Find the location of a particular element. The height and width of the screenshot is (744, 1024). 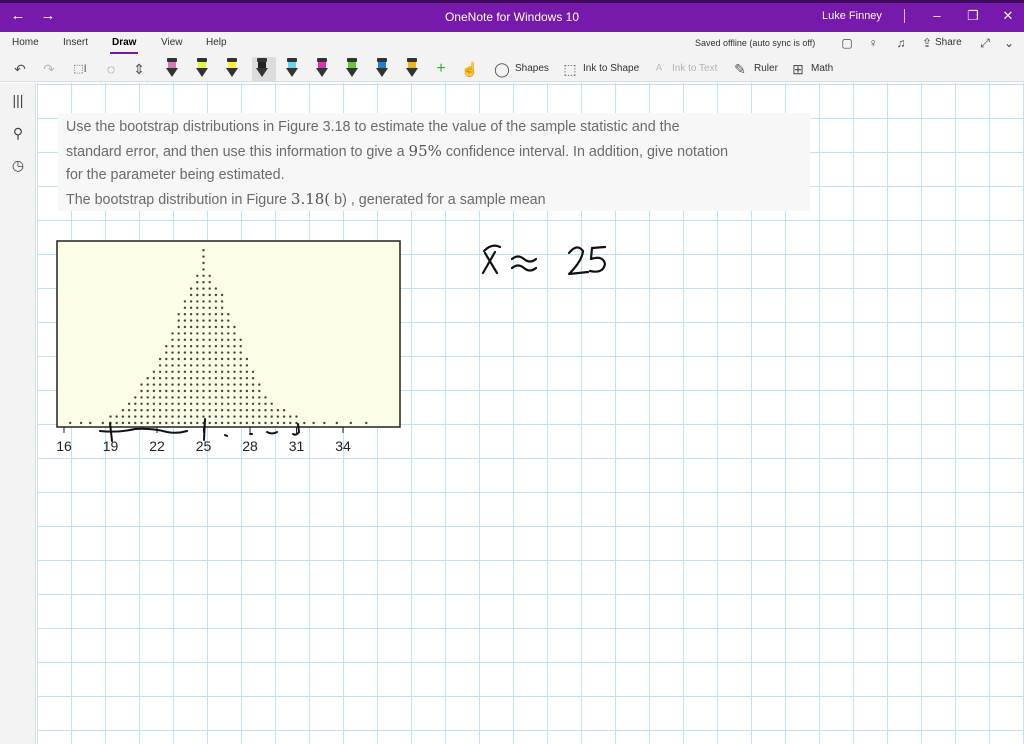

close-icon: ✕ is located at coordinates (1008, 16).